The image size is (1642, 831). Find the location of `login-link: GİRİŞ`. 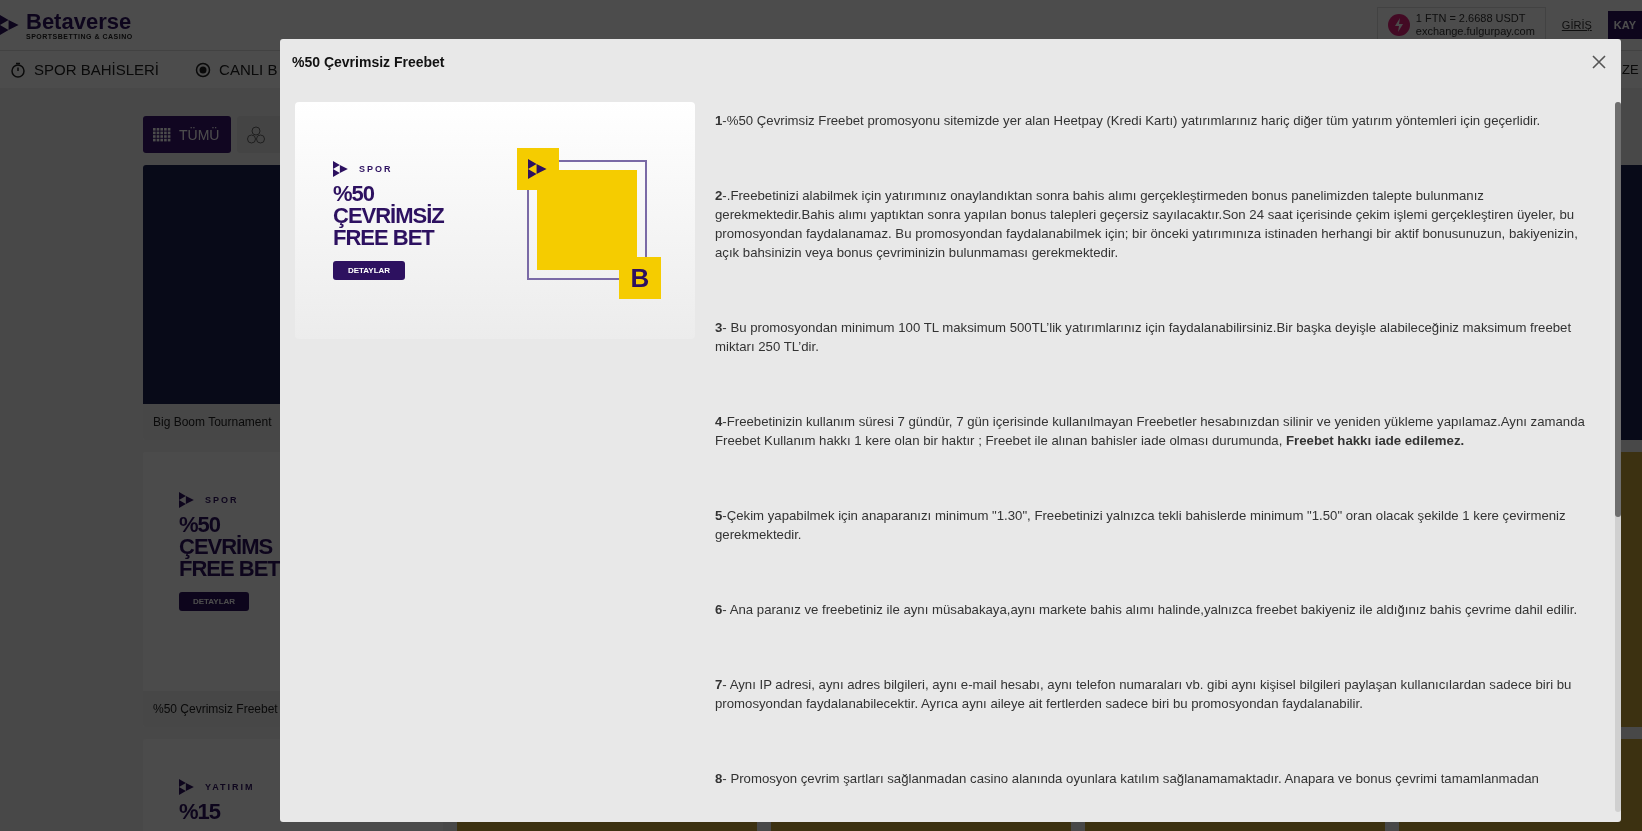

login-link: GİRİŞ is located at coordinates (1576, 25).